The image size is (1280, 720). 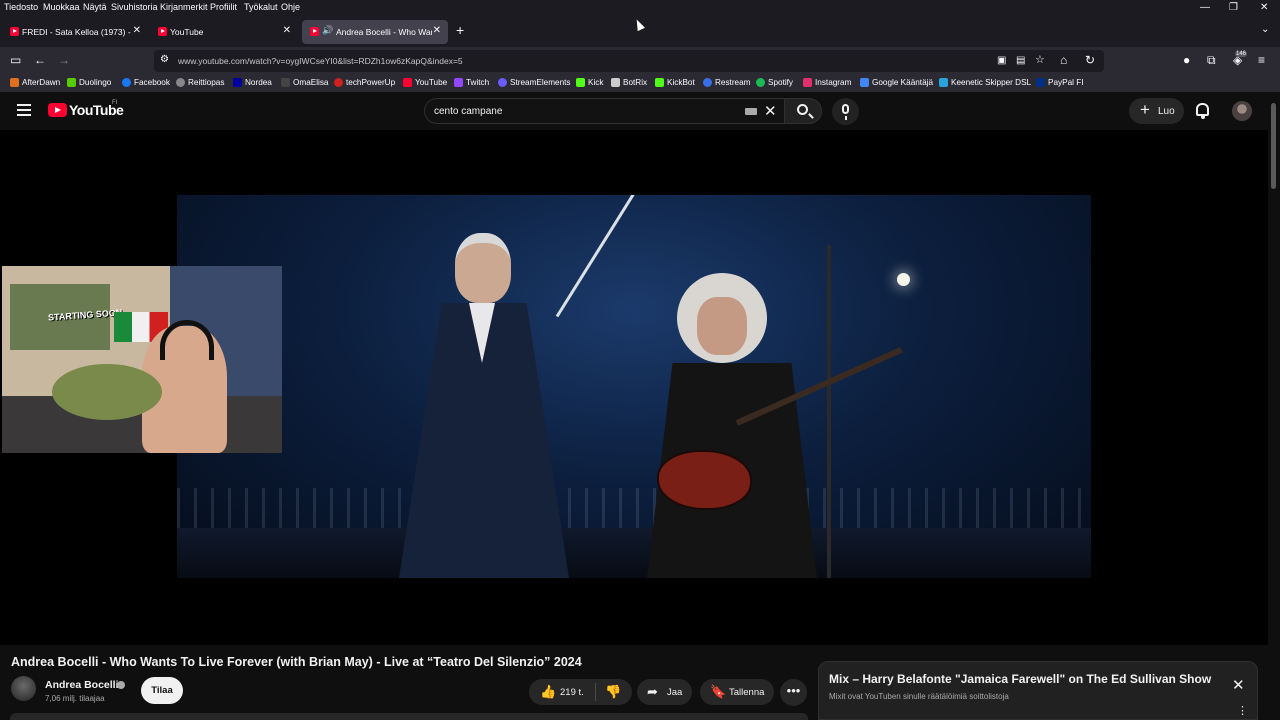 What do you see at coordinates (146, 82) in the screenshot?
I see `bookmark-facebook: Facebook` at bounding box center [146, 82].